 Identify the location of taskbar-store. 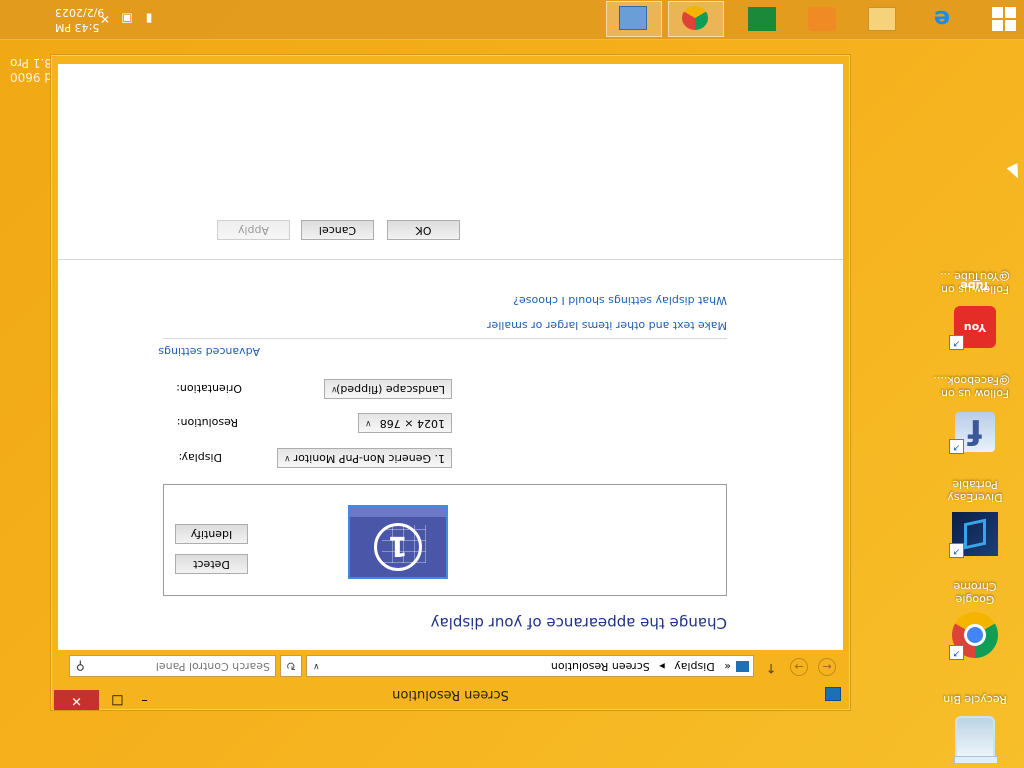
(762, 19).